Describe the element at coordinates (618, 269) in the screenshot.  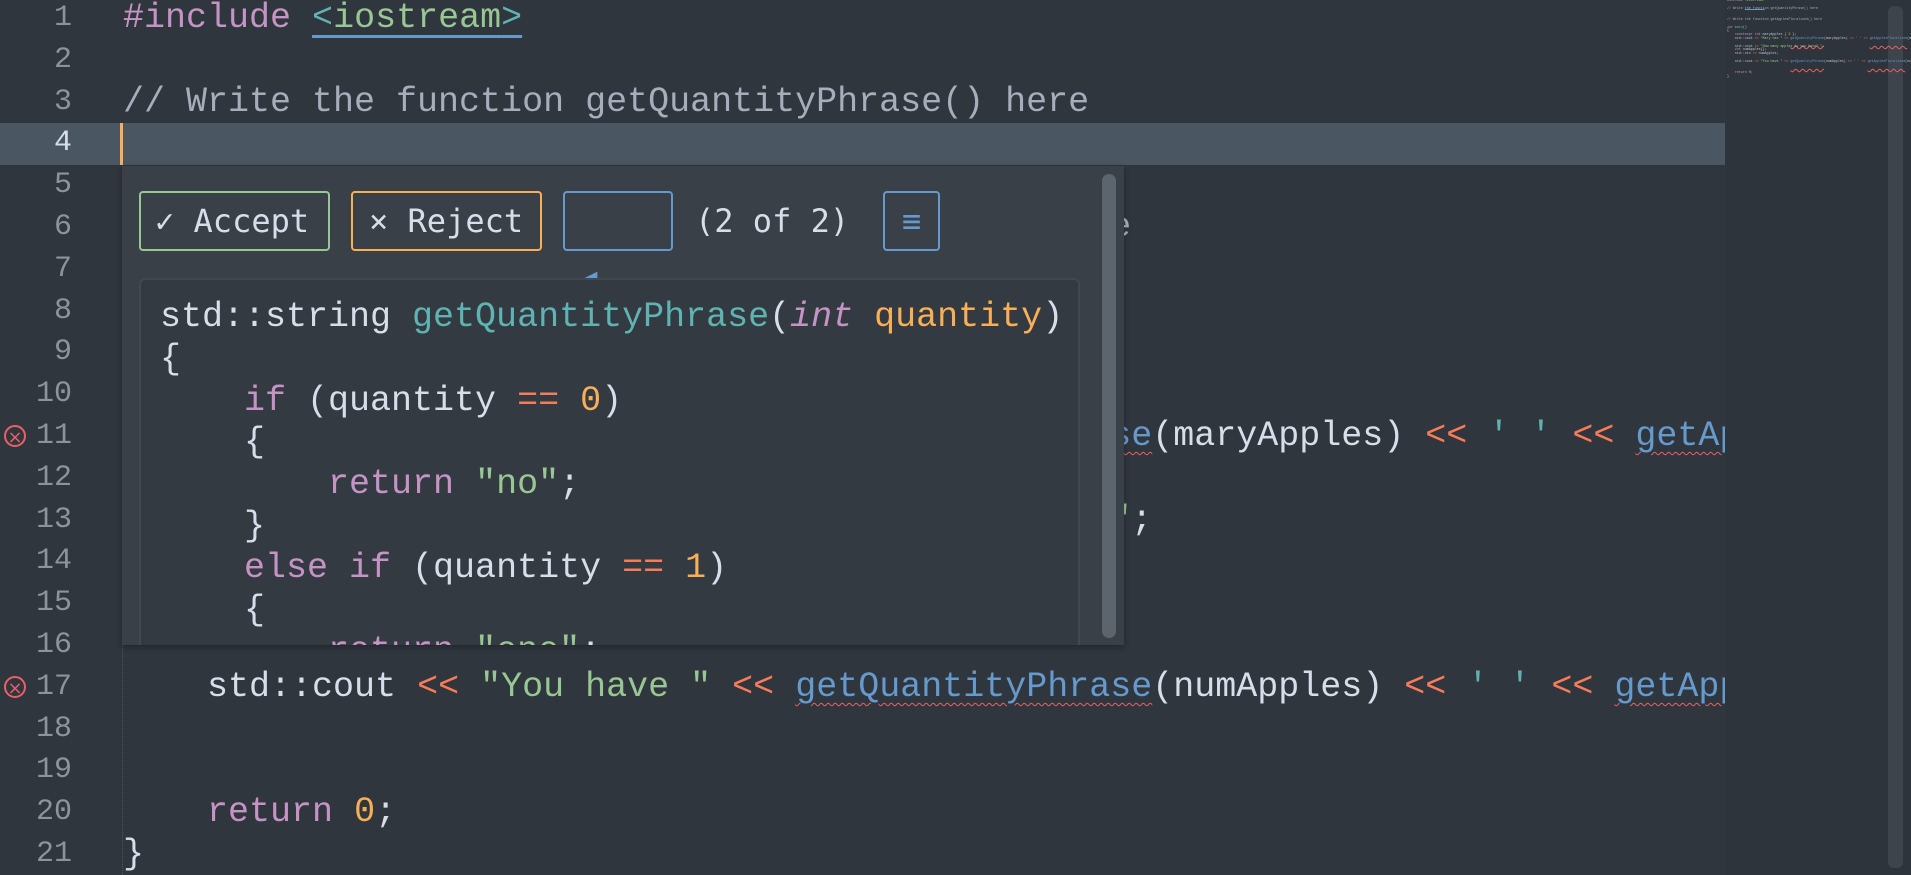
I see `suggestion-nav: ◀ ▶` at that location.